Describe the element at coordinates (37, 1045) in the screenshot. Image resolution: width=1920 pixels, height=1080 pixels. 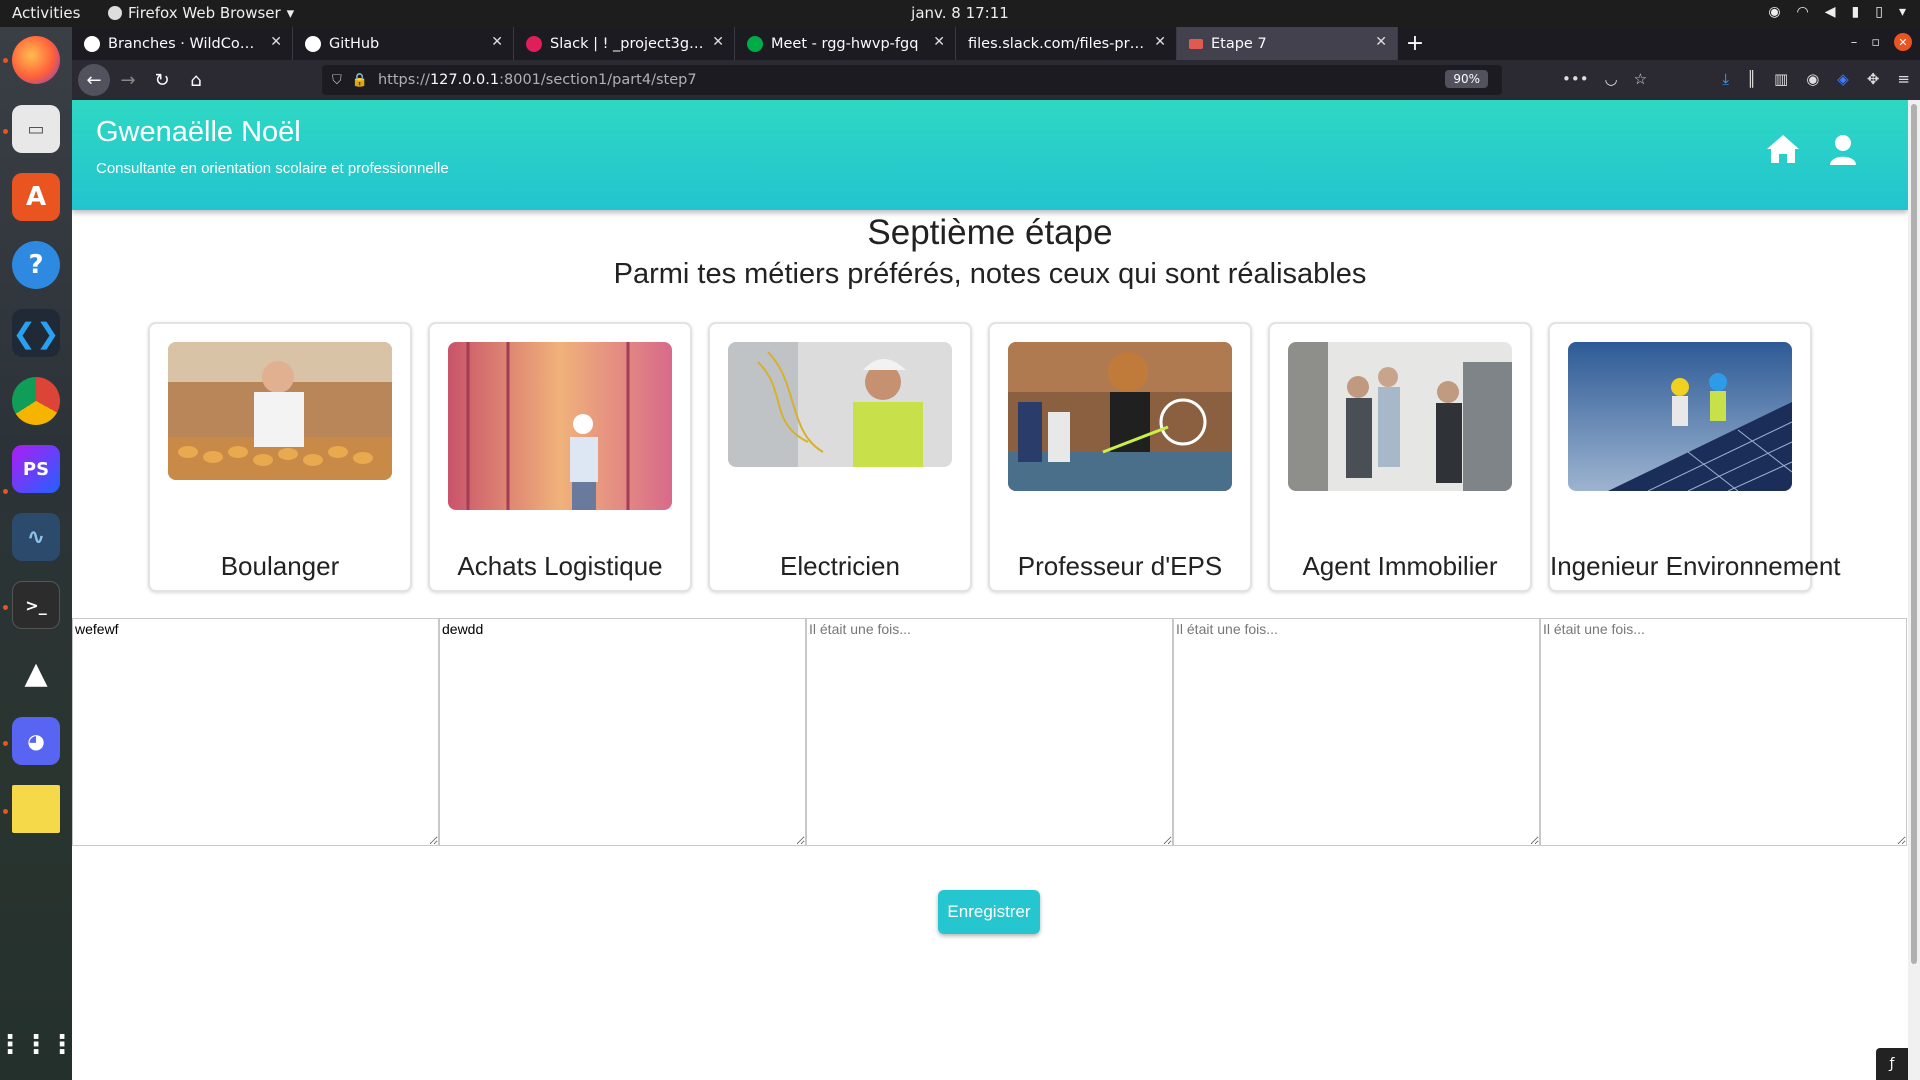
I see `show-apps-icon: ⋮⋮⋮` at that location.